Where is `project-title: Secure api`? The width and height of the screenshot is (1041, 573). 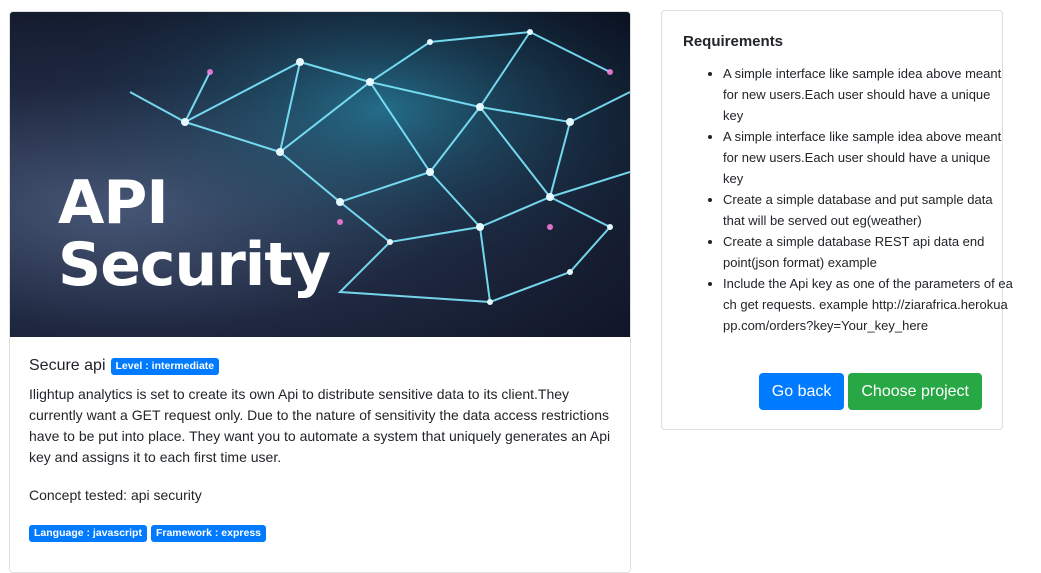 project-title: Secure api is located at coordinates (67, 365).